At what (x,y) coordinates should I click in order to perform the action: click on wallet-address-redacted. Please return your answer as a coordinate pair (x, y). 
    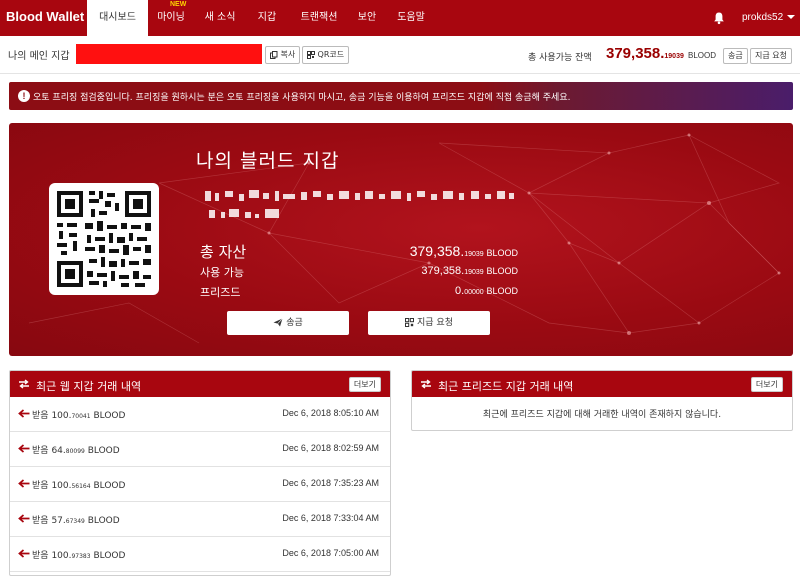
    Looking at the image, I should click on (169, 54).